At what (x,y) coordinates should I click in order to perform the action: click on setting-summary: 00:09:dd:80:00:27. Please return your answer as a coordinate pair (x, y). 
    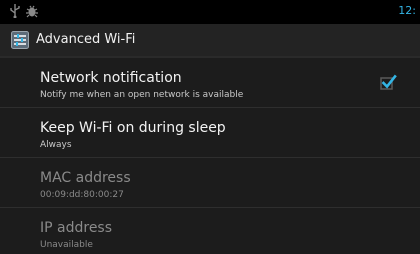
    Looking at the image, I should click on (82, 195).